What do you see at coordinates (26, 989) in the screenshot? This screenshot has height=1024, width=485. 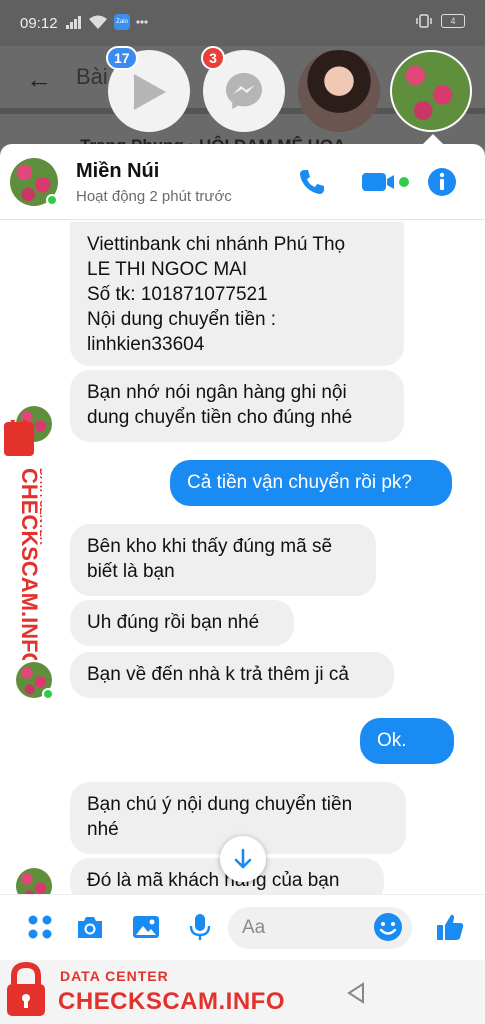 I see `lock-icon` at bounding box center [26, 989].